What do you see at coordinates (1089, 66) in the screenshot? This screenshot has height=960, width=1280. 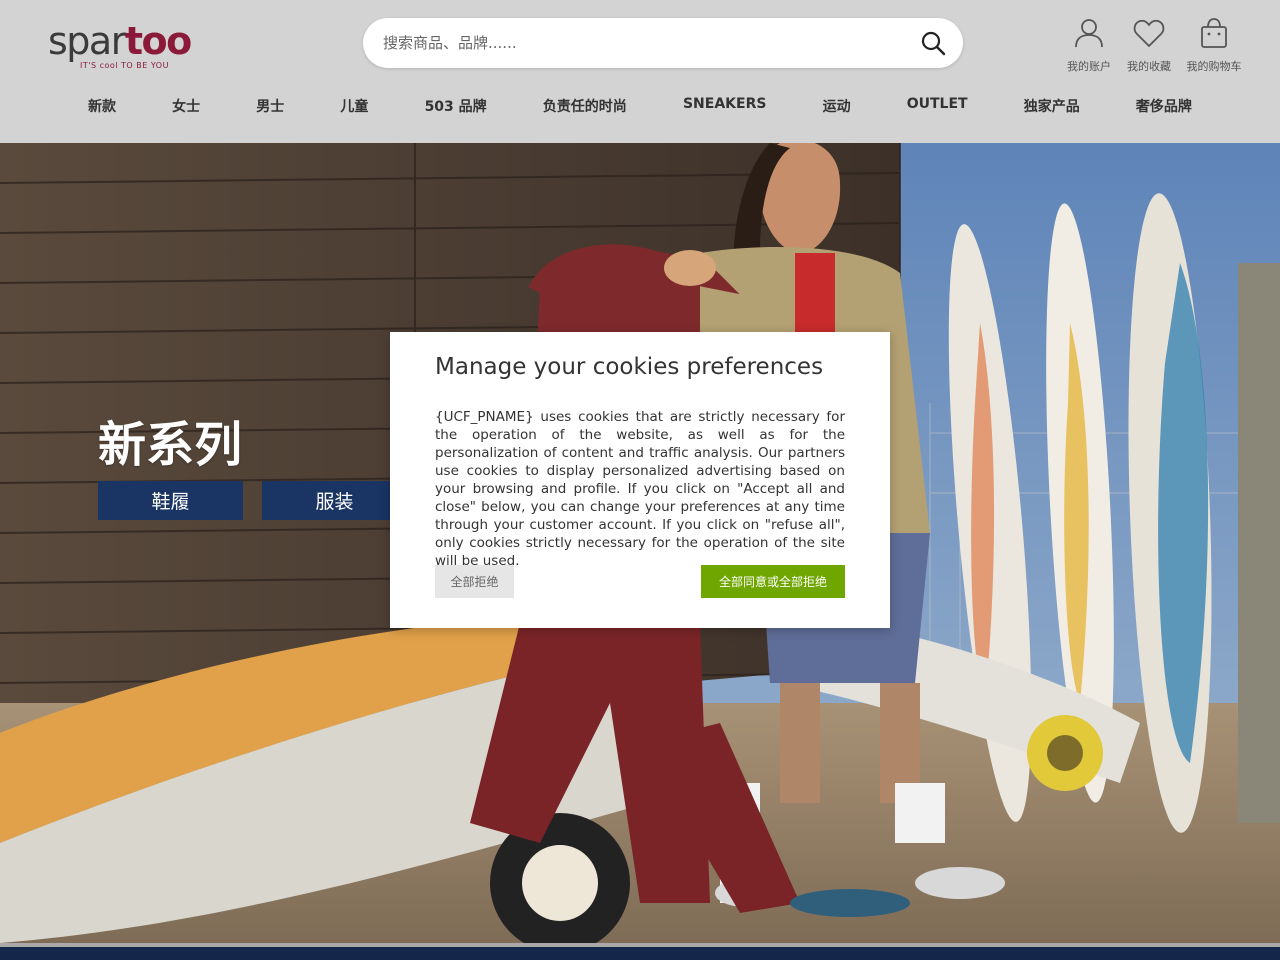 I see `account-label: 我的账户` at bounding box center [1089, 66].